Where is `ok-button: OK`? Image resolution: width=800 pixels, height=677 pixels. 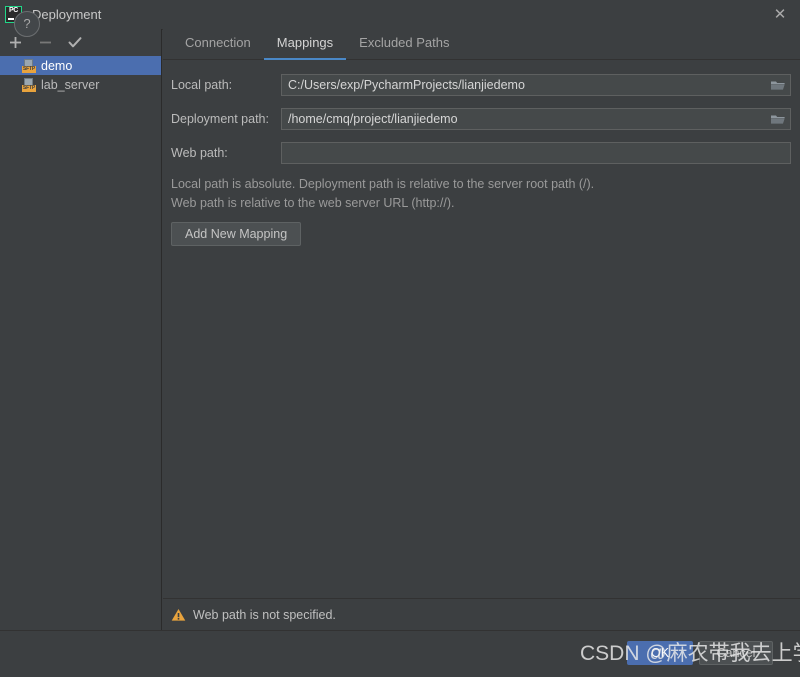 ok-button: OK is located at coordinates (660, 653).